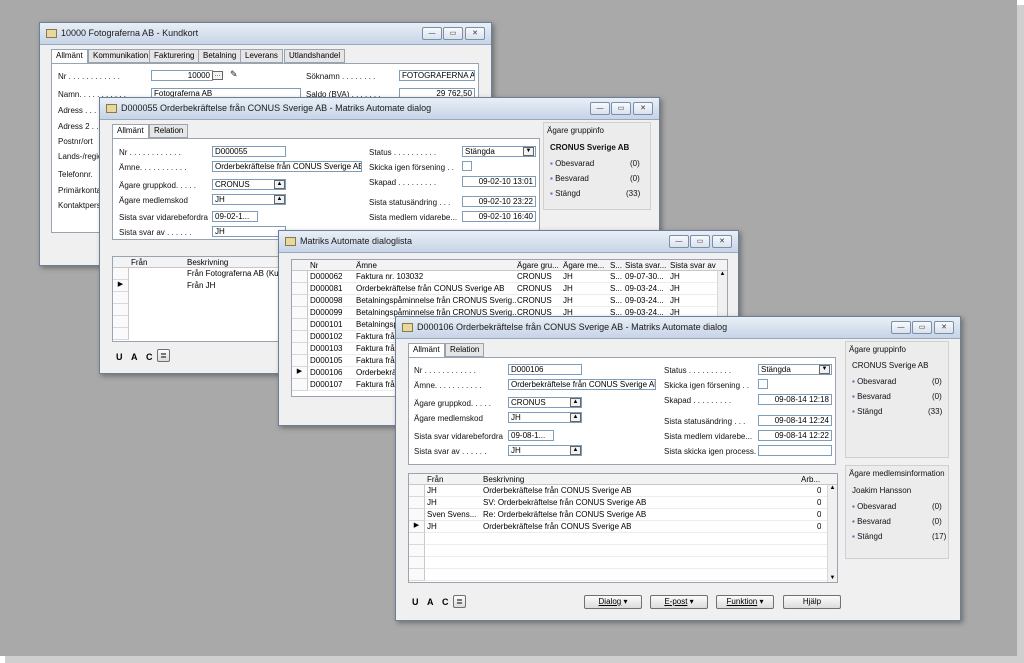 Image resolution: width=1024 pixels, height=663 pixels. What do you see at coordinates (795, 450) in the screenshot?
I see `last-resend-process-field` at bounding box center [795, 450].